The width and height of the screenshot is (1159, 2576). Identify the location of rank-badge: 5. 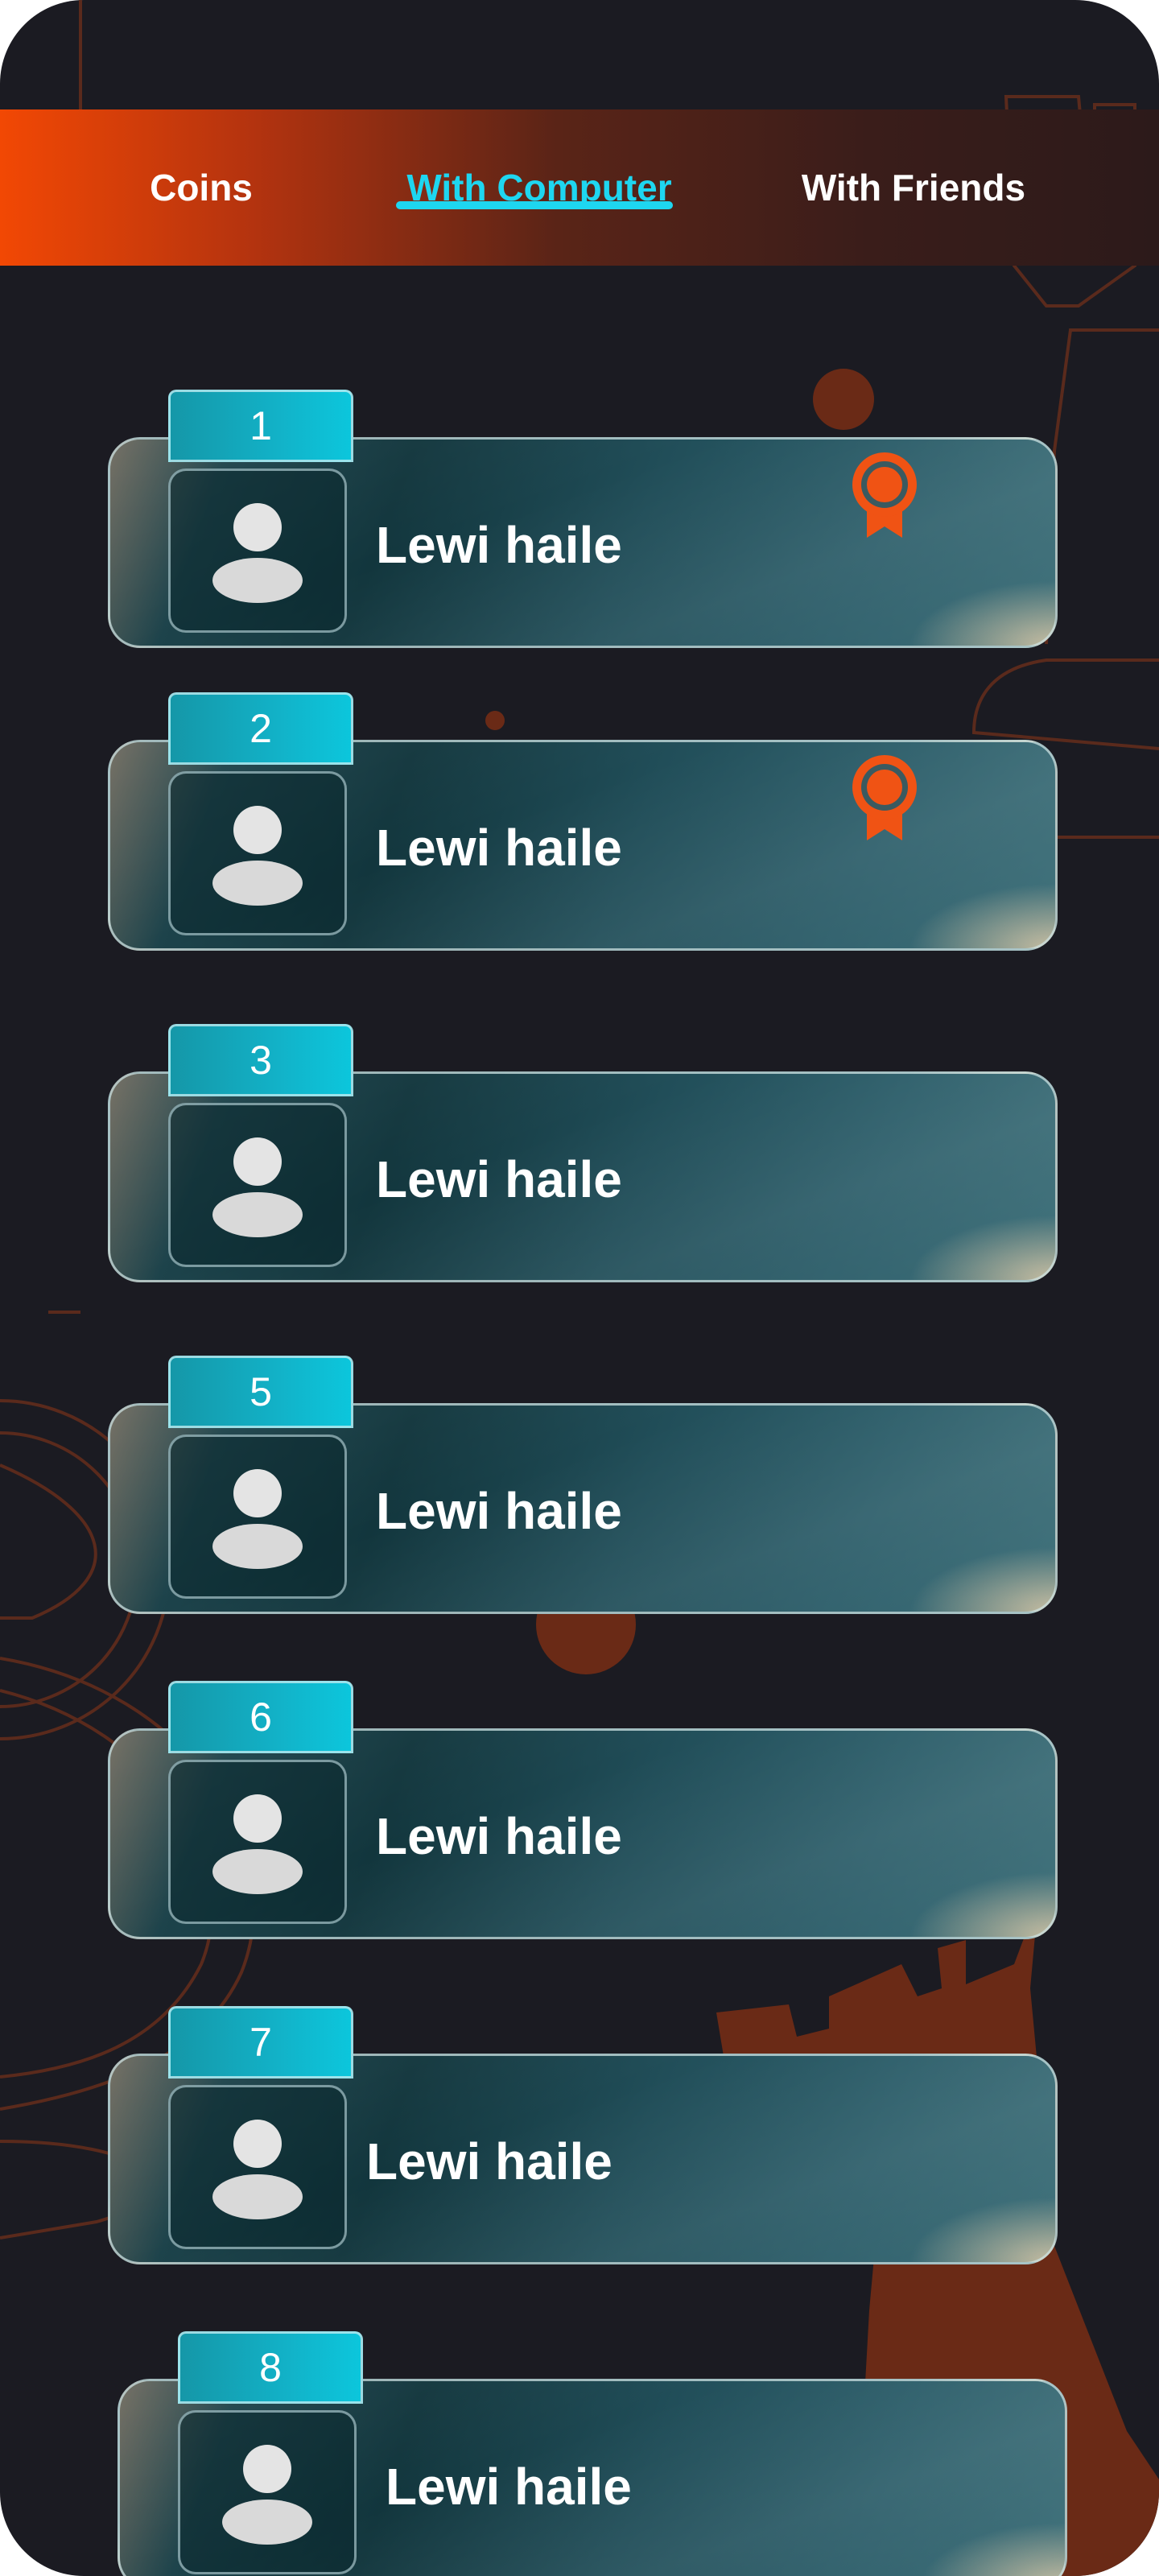
(260, 1392).